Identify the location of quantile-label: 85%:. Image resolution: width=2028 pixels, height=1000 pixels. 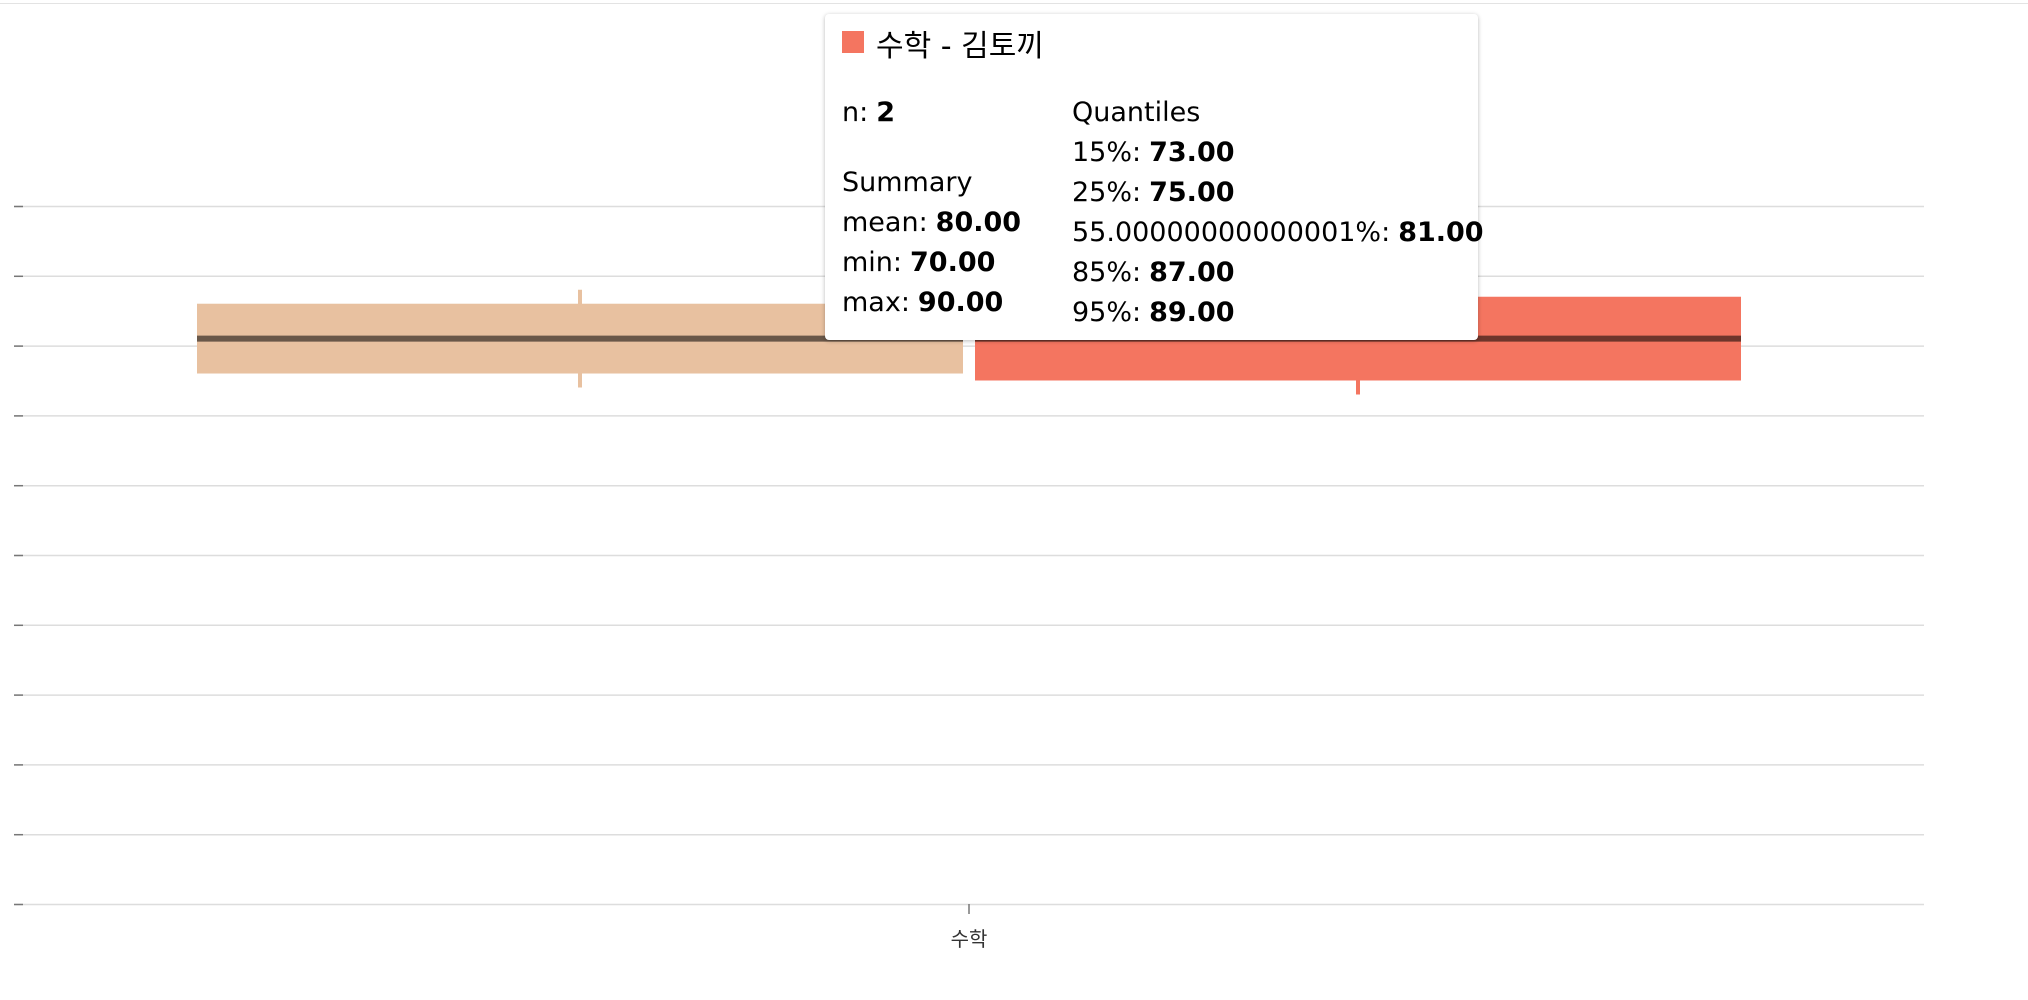
(1107, 272).